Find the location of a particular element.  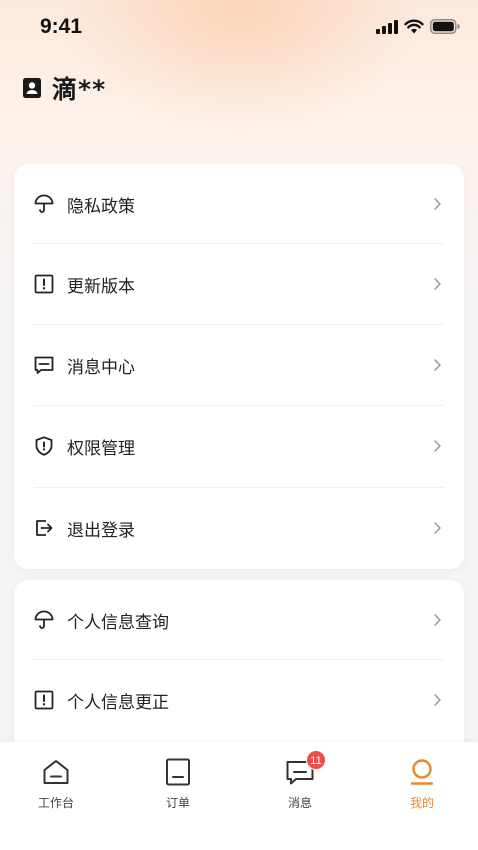

tab-mine: 我的 is located at coordinates (422, 786).